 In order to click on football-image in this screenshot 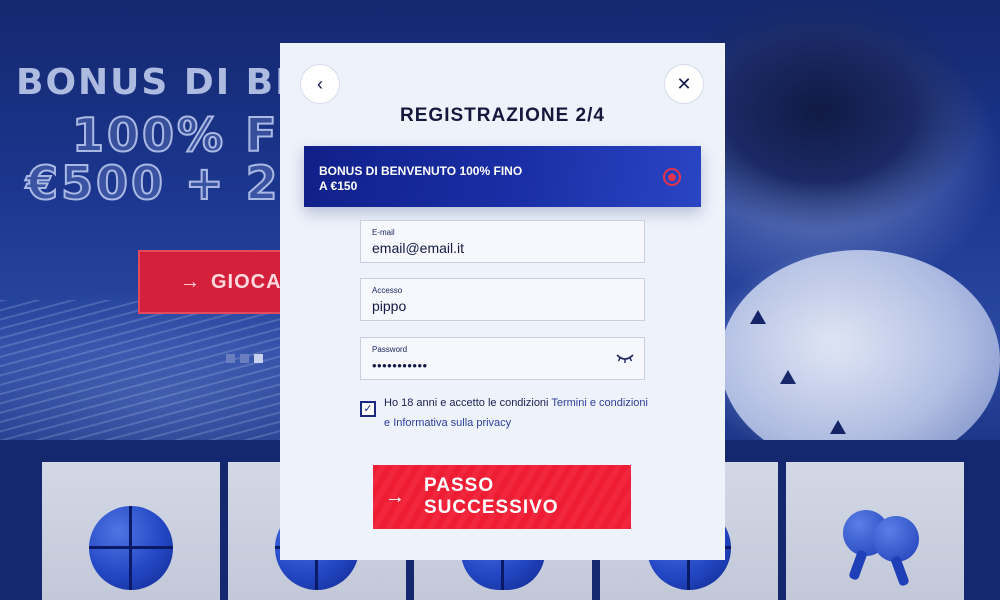, I will do `click(860, 345)`.